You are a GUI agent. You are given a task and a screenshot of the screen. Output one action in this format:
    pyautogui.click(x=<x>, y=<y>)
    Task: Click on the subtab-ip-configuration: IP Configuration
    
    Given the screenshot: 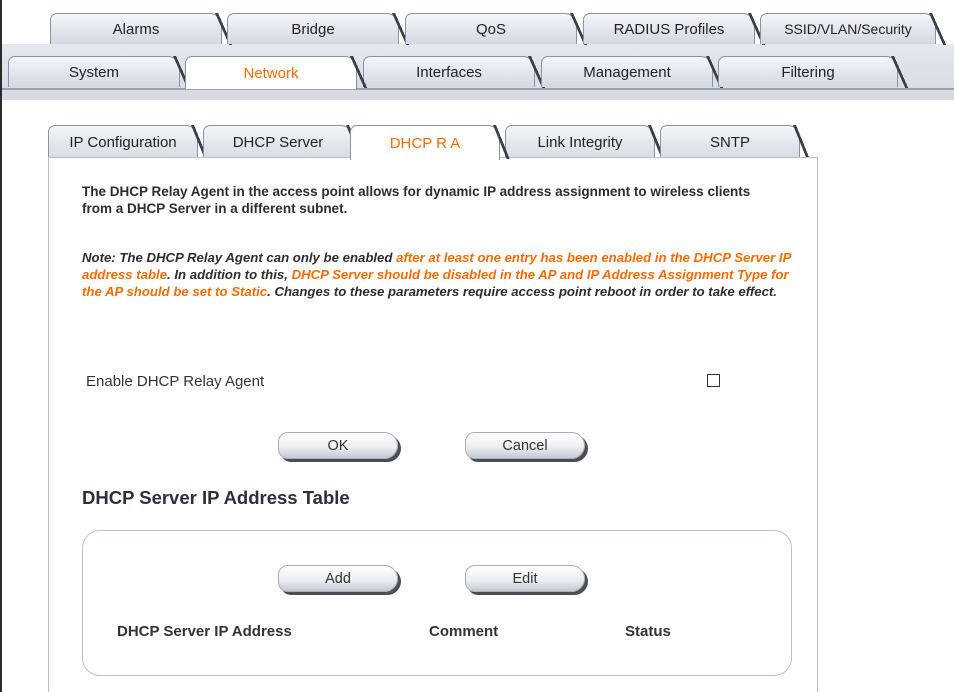 What is the action you would take?
    pyautogui.click(x=123, y=141)
    